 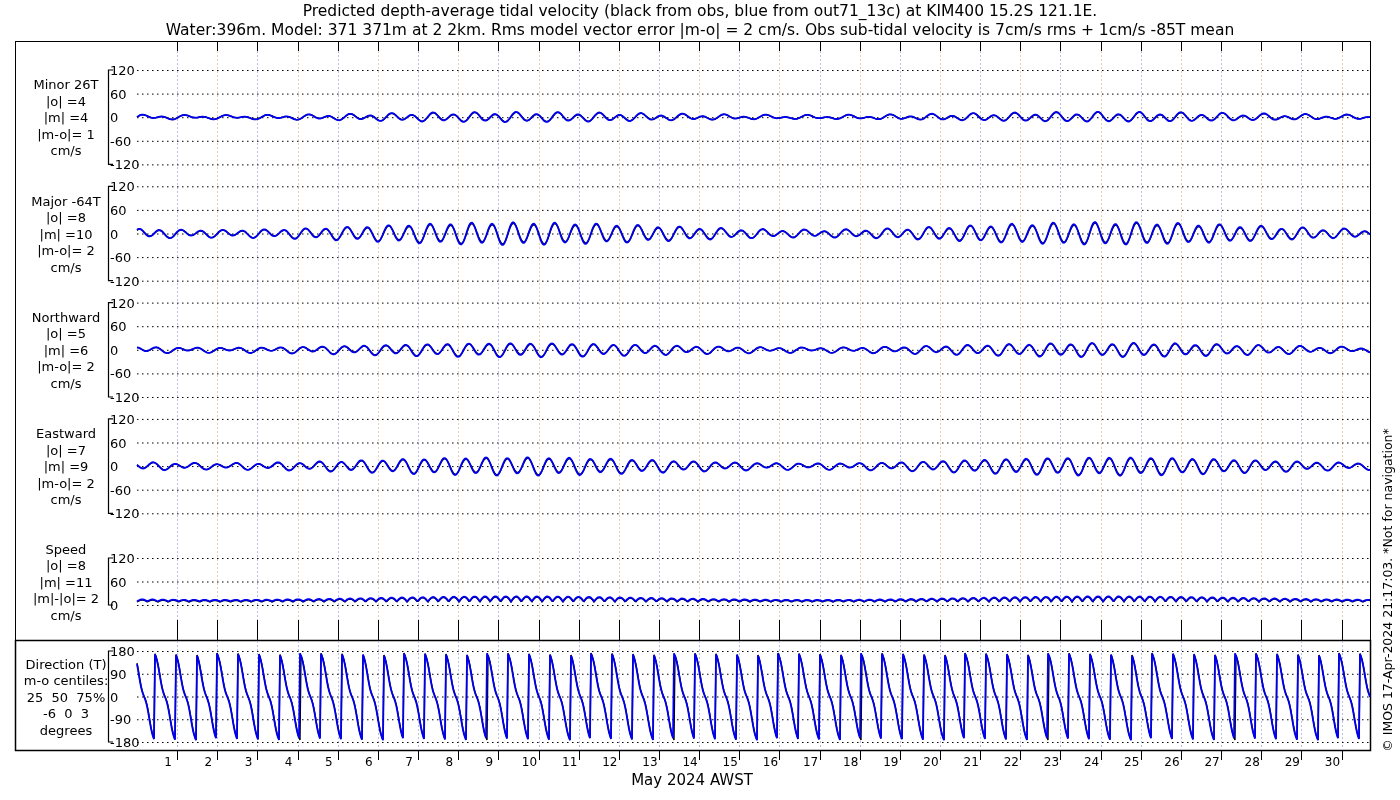 What do you see at coordinates (1172, 762) in the screenshot?
I see `x-tick-label: 26` at bounding box center [1172, 762].